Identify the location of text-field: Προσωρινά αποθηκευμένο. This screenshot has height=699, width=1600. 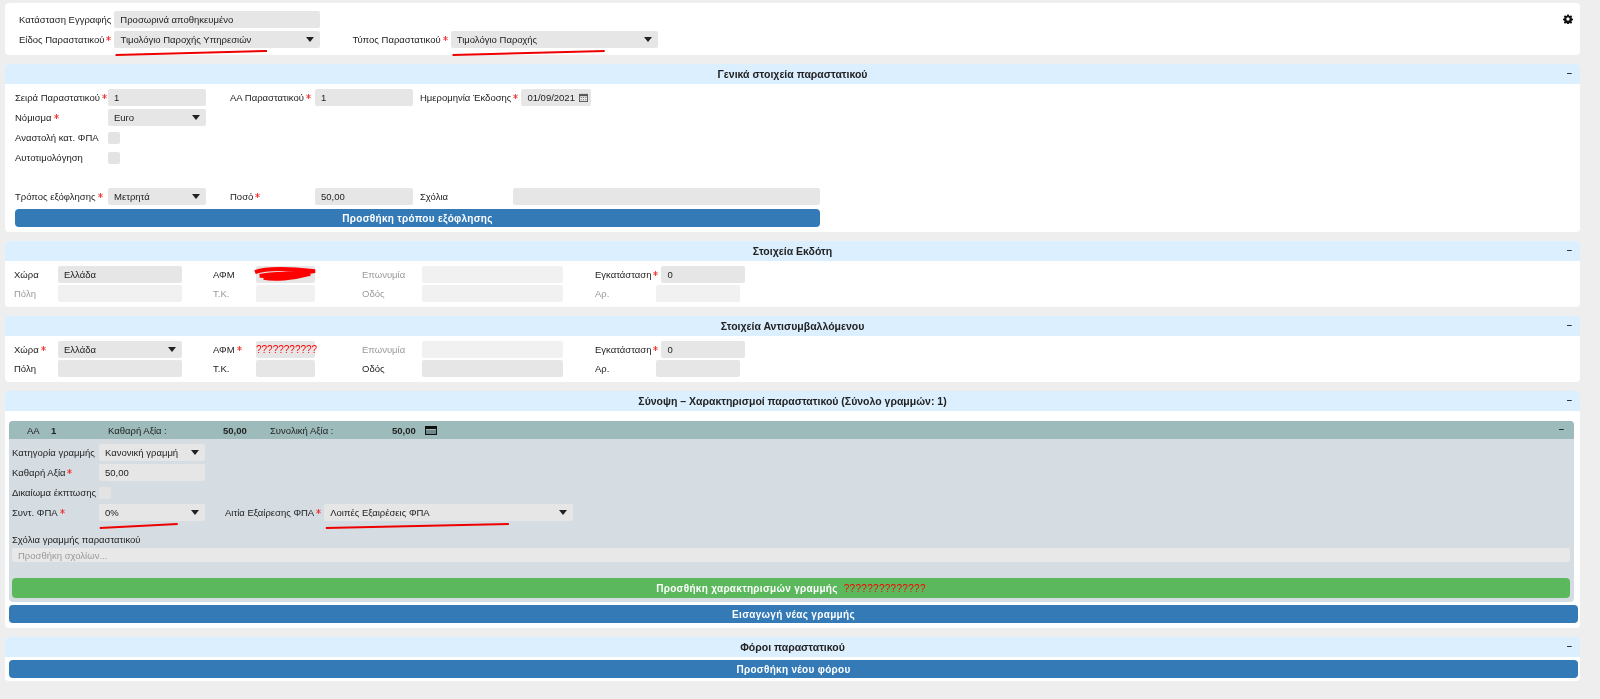
(217, 19).